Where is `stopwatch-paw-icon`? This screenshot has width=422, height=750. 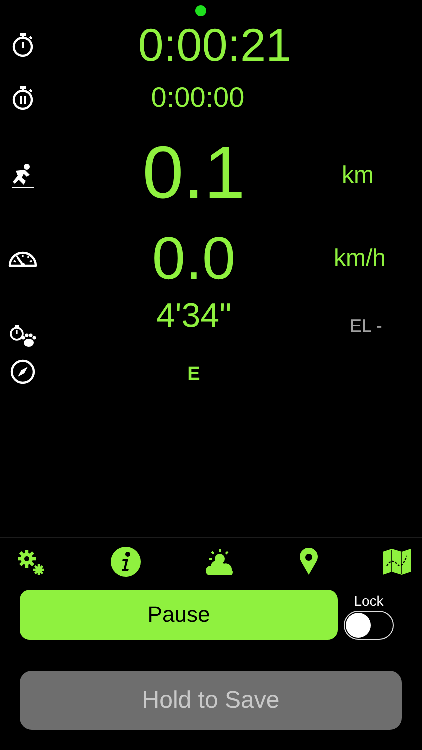
stopwatch-paw-icon is located at coordinates (23, 336).